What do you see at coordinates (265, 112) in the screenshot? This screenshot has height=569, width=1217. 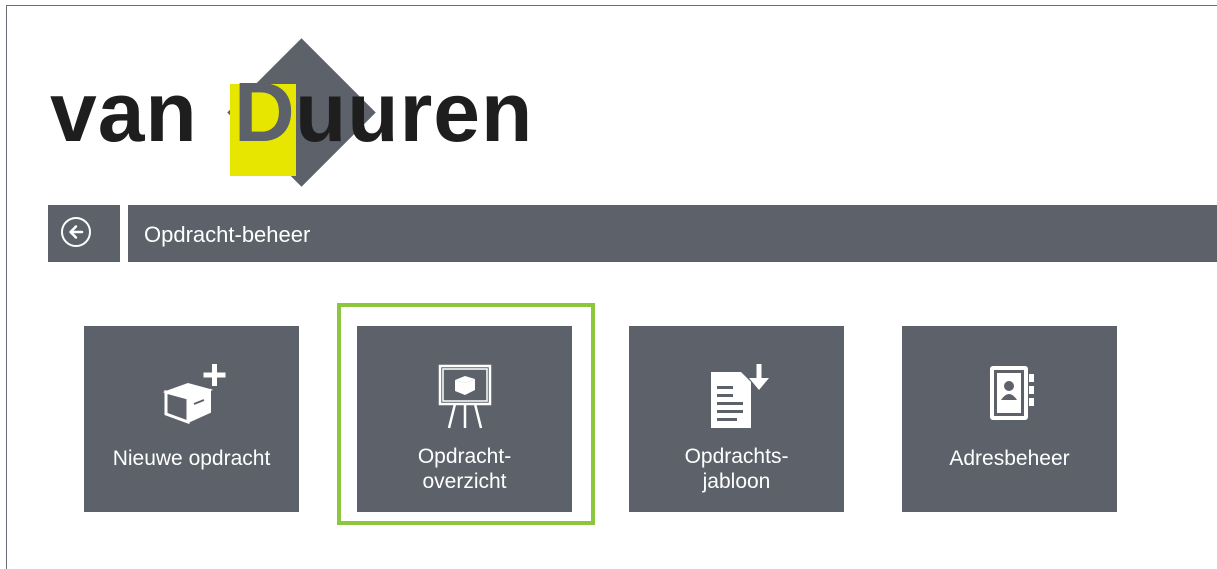 I see `logo-text-d: D` at bounding box center [265, 112].